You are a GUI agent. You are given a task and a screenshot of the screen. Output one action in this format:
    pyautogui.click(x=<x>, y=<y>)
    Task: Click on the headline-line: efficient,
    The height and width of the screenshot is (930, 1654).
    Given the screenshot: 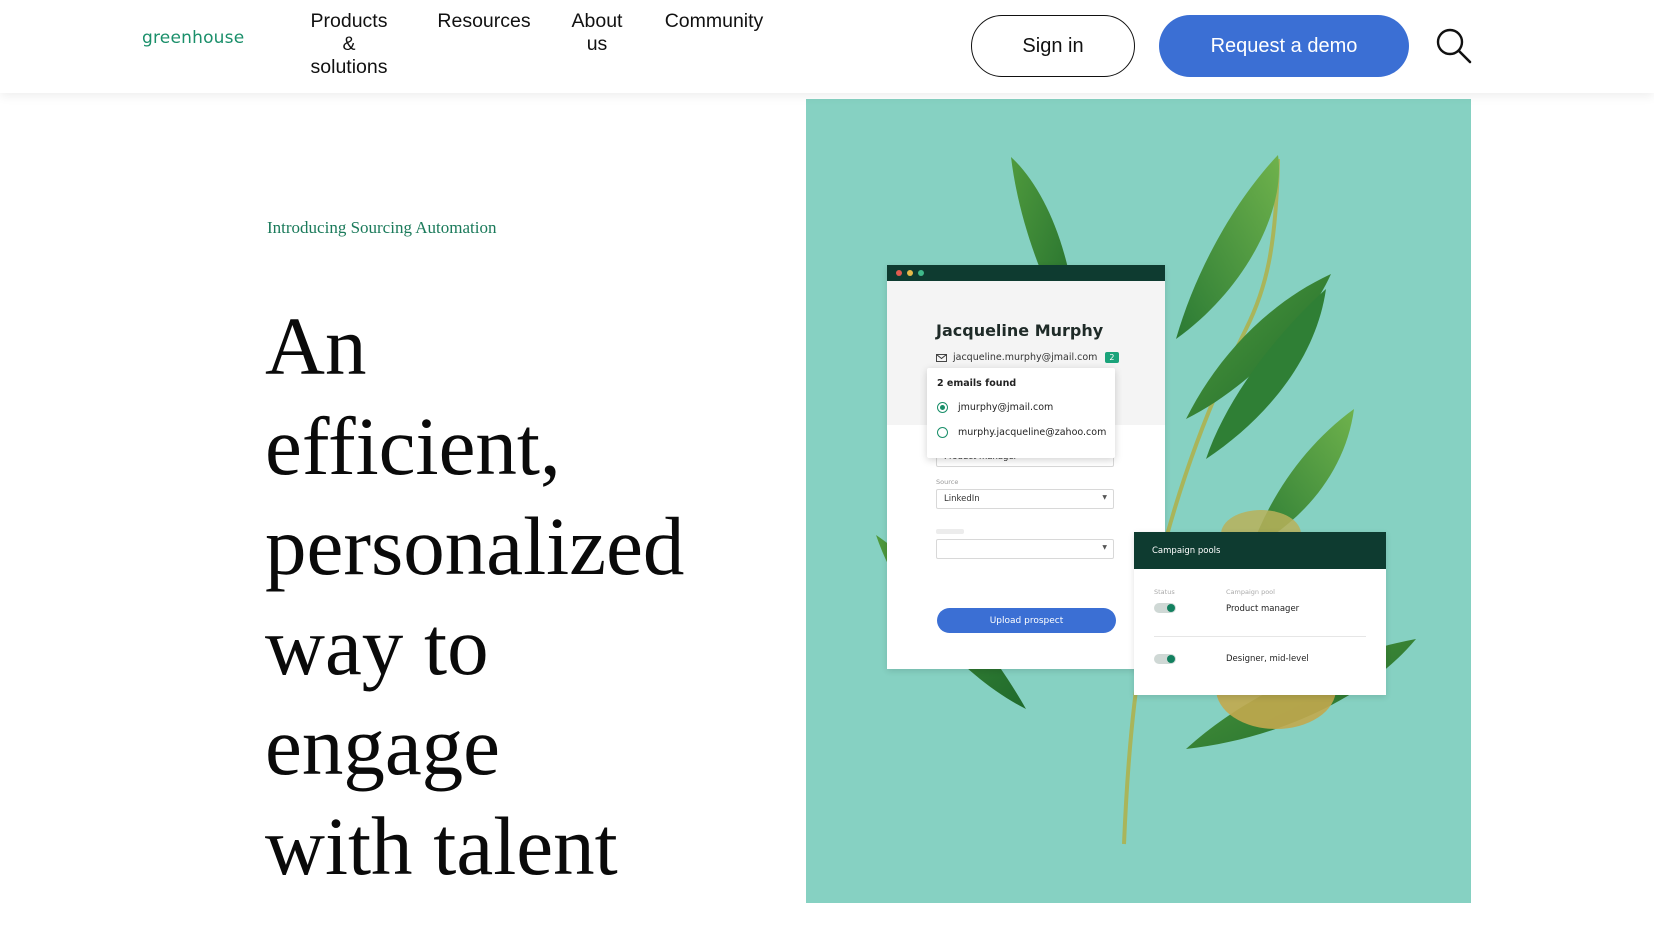 What is the action you would take?
    pyautogui.click(x=413, y=446)
    